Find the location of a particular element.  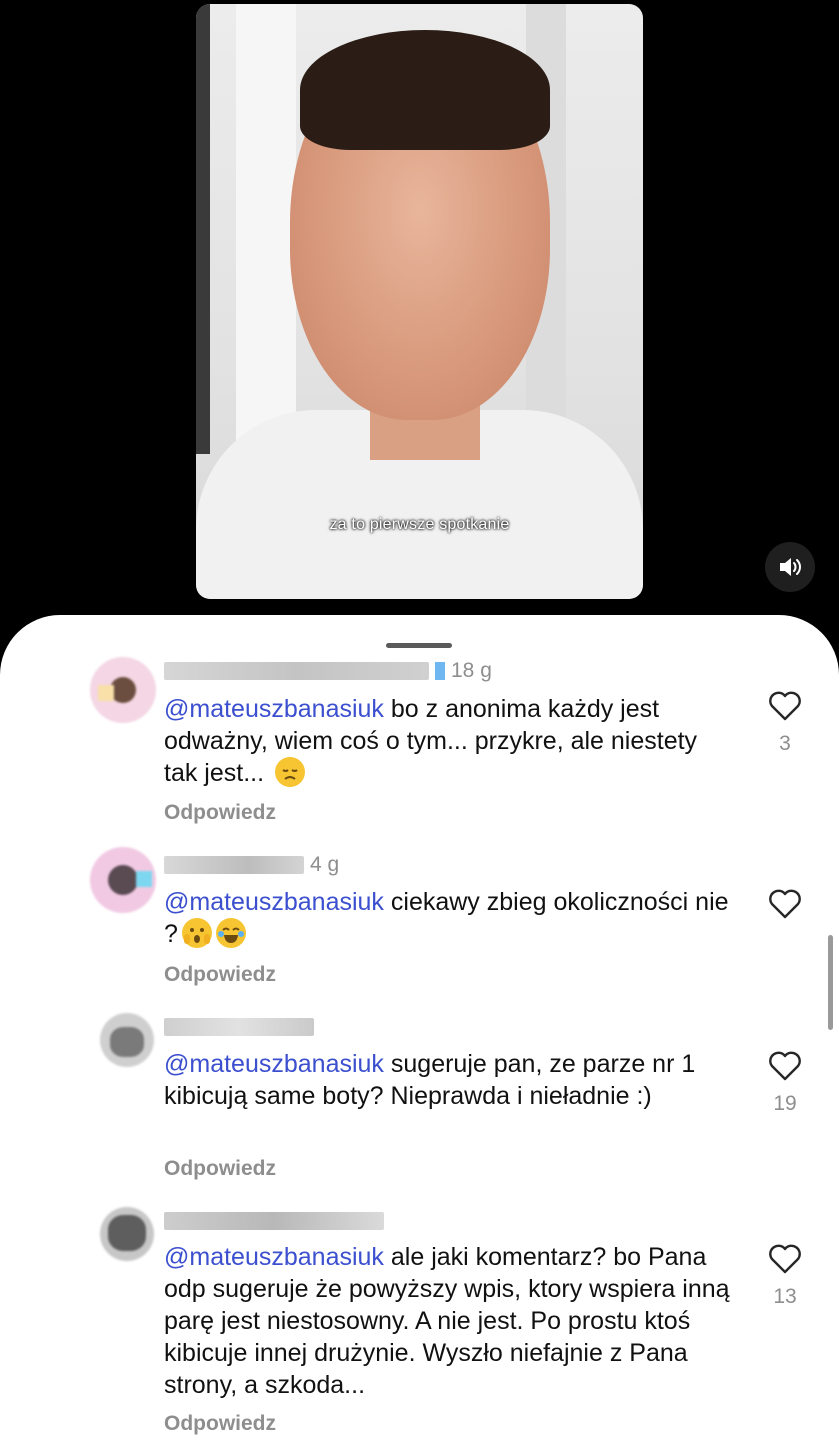

like-control: 3 is located at coordinates (785, 723).